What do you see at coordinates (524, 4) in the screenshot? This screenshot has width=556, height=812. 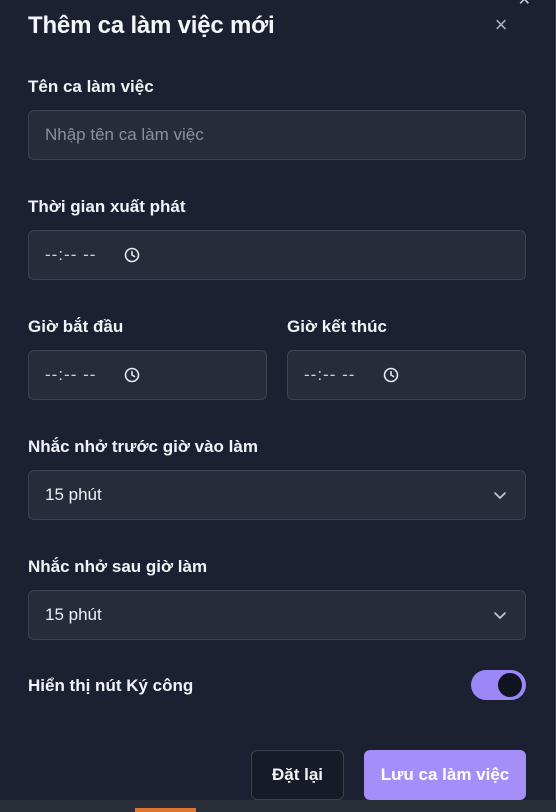 I see `corner-close-icon: ✕` at bounding box center [524, 4].